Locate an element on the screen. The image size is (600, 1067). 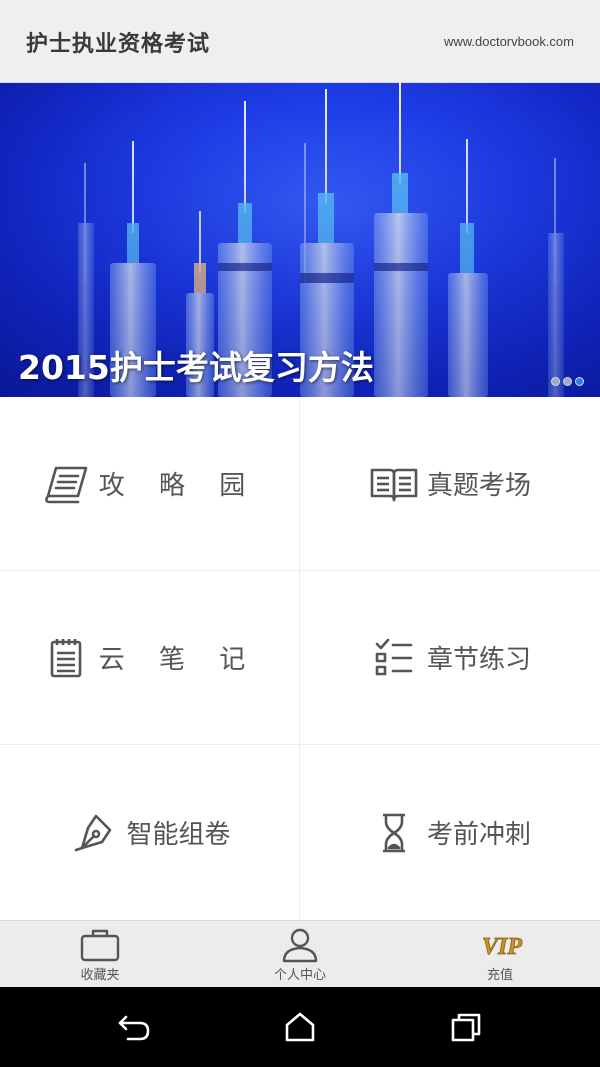
menu-item-label: 攻 略 园 is located at coordinates (178, 486).